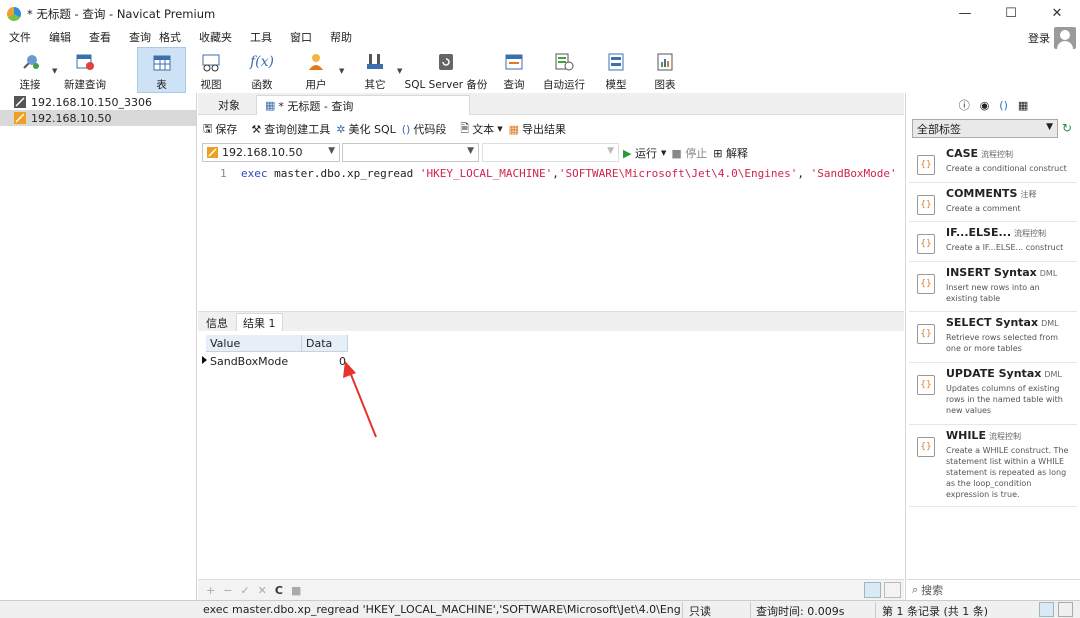  I want to click on column-header-value: Value, so click(254, 343).